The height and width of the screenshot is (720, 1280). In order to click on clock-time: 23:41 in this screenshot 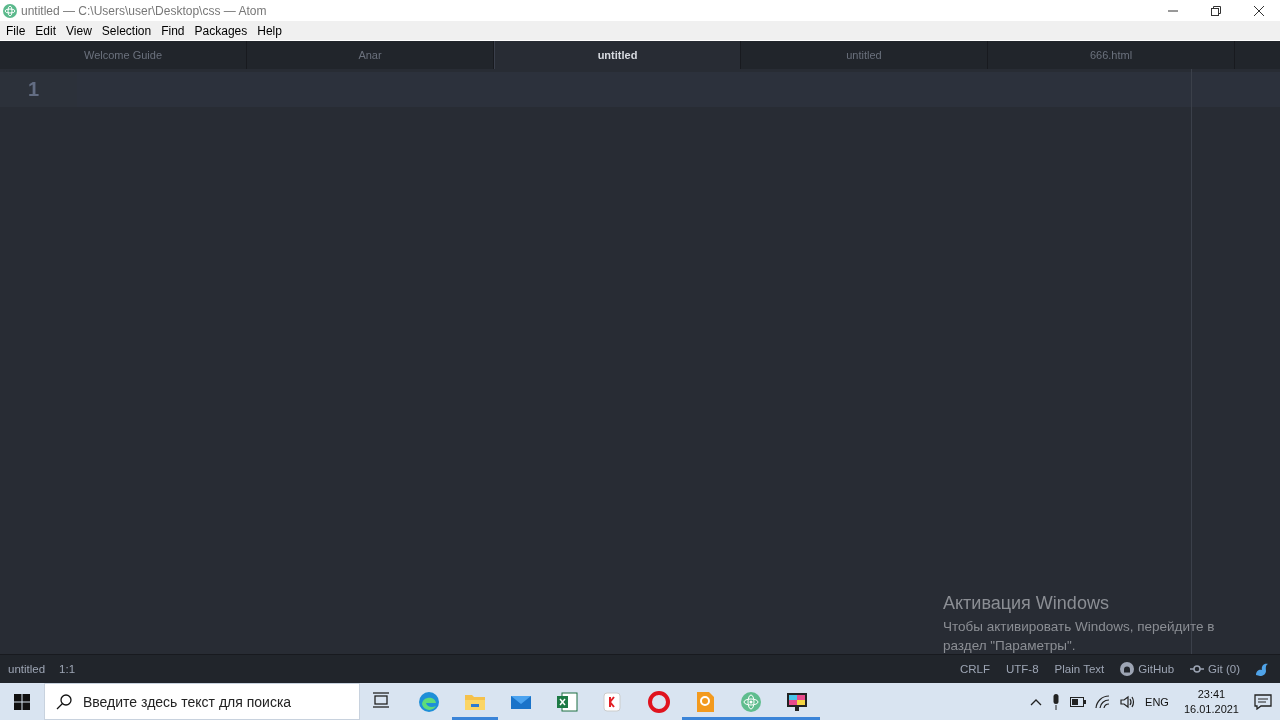, I will do `click(1211, 694)`.